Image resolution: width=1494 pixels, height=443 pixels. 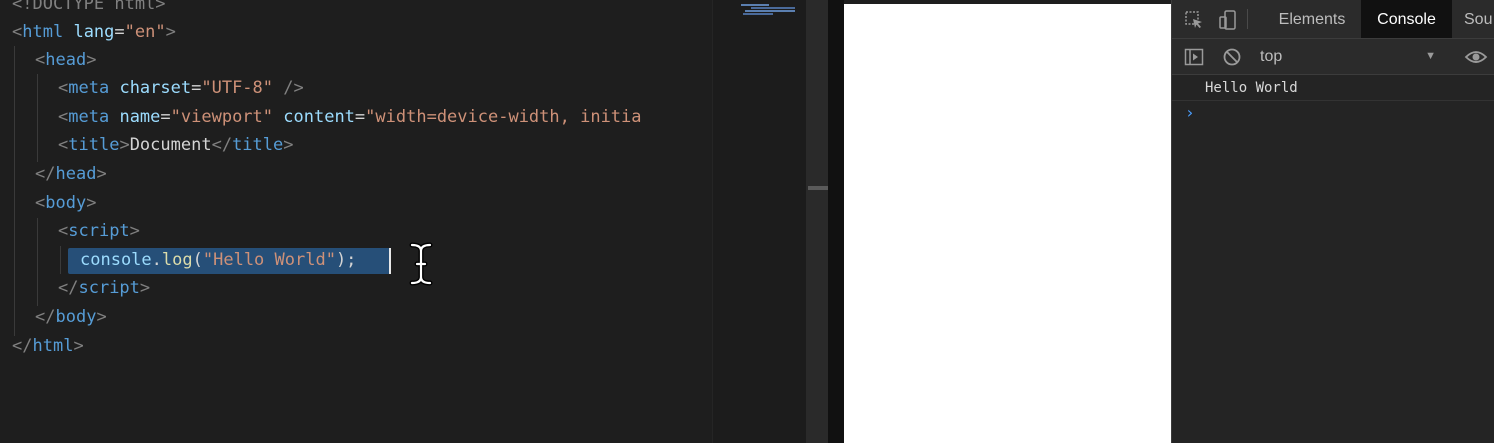 I want to click on code-line-title: <title>Document</title>, so click(x=176, y=145).